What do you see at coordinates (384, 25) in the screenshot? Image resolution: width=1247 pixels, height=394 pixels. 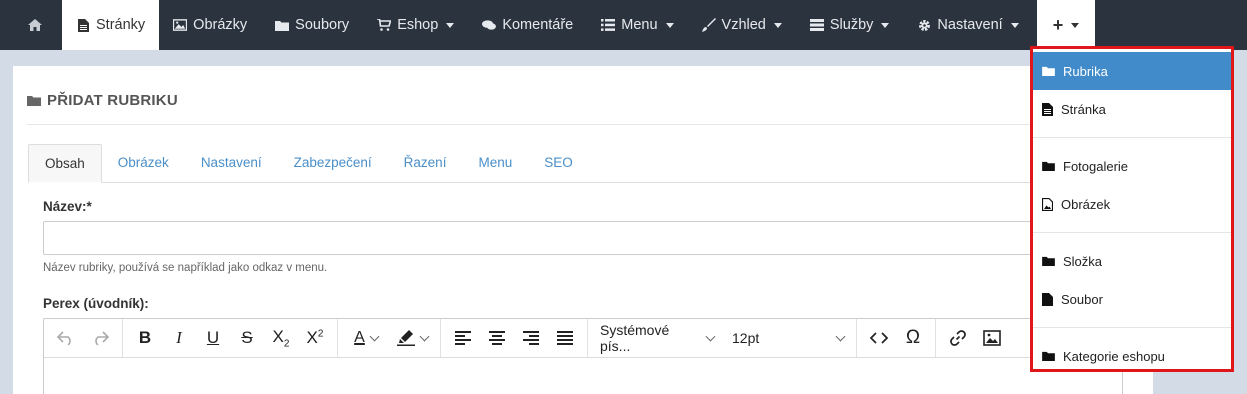 I see `shopping-cart-icon` at bounding box center [384, 25].